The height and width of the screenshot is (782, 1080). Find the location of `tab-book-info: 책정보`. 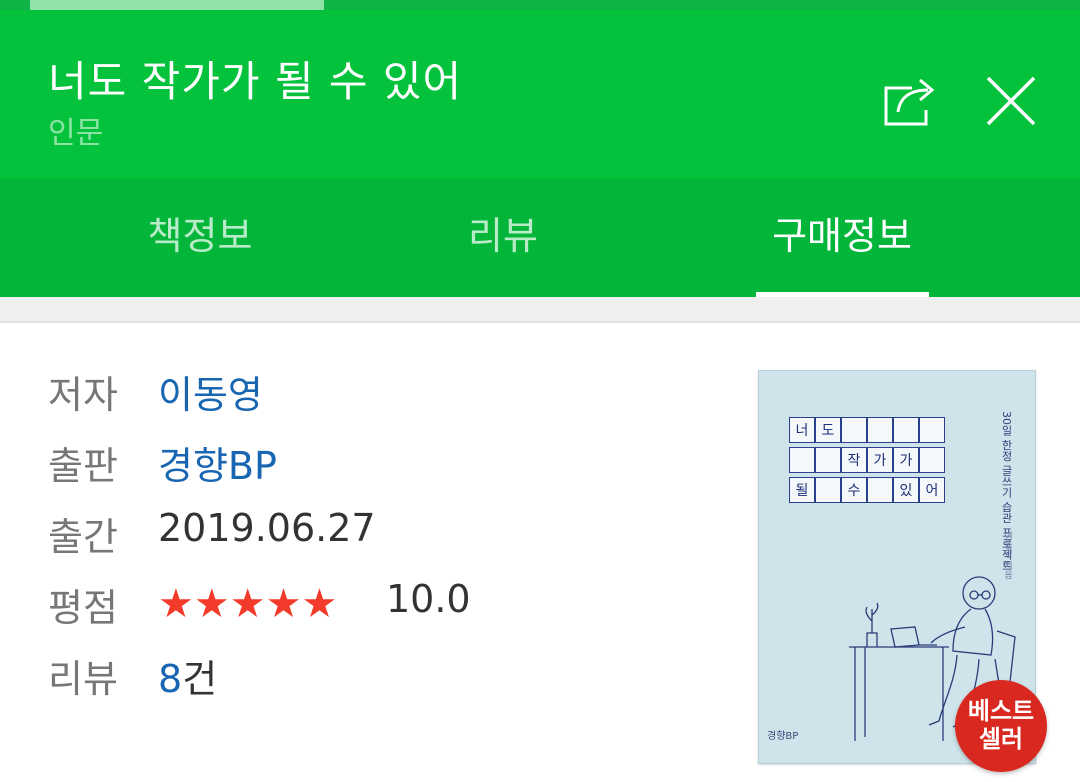

tab-book-info: 책정보 is located at coordinates (200, 238).